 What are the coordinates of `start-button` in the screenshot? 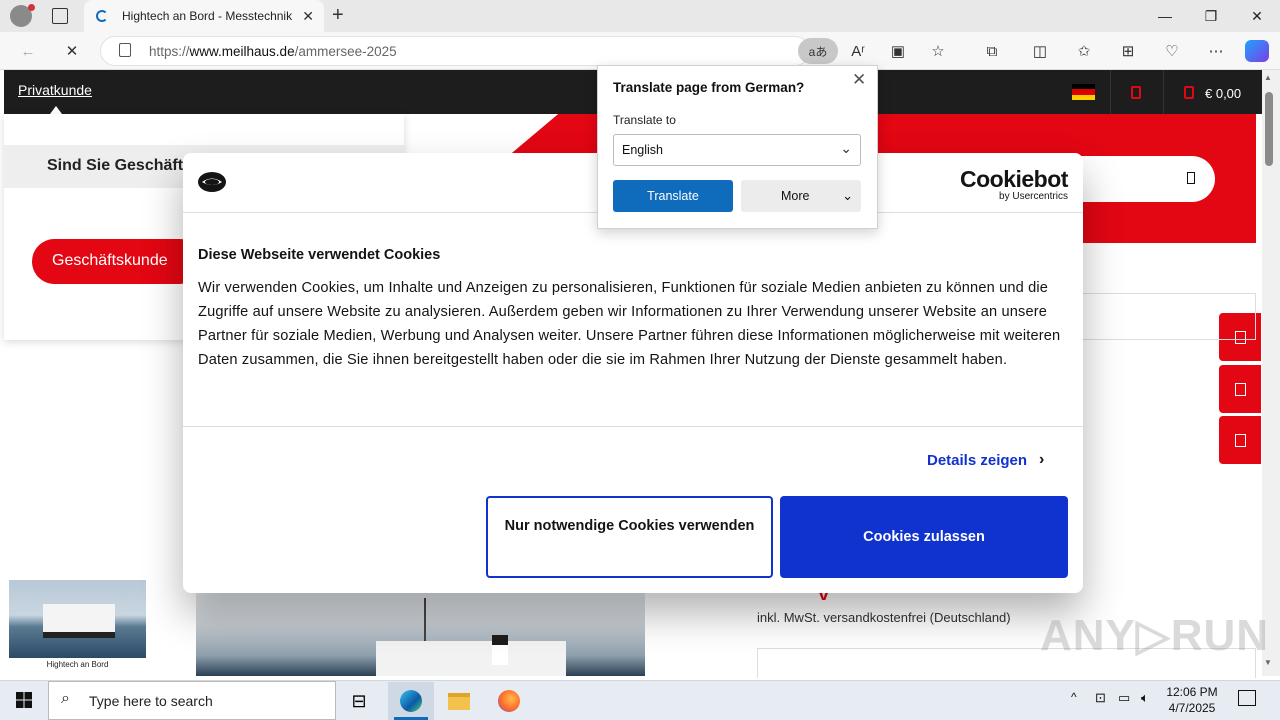 It's located at (24, 700).